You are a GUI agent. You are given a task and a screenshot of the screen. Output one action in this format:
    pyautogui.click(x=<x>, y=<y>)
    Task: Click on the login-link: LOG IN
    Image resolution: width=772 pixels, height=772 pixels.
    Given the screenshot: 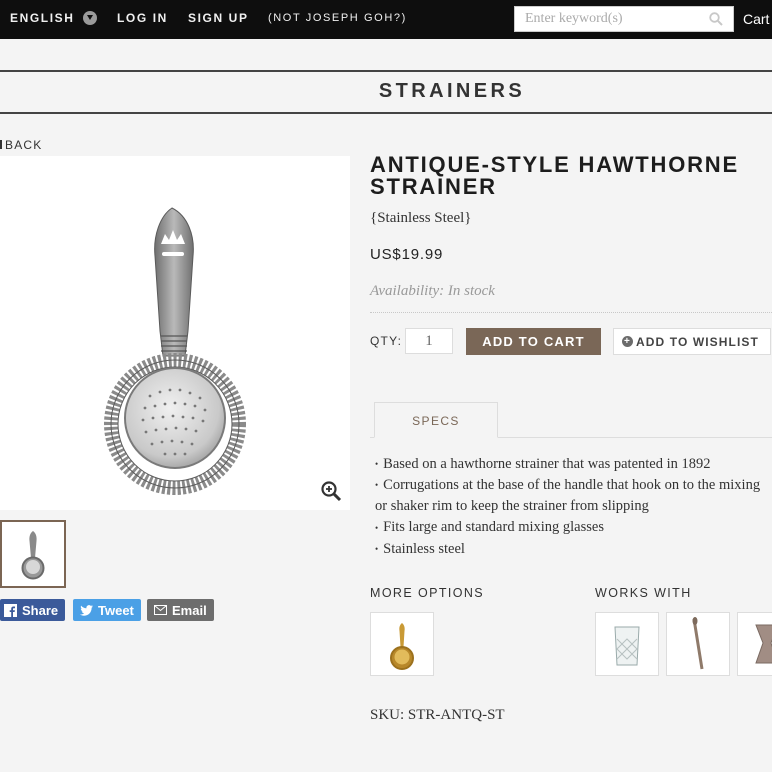 What is the action you would take?
    pyautogui.click(x=142, y=18)
    